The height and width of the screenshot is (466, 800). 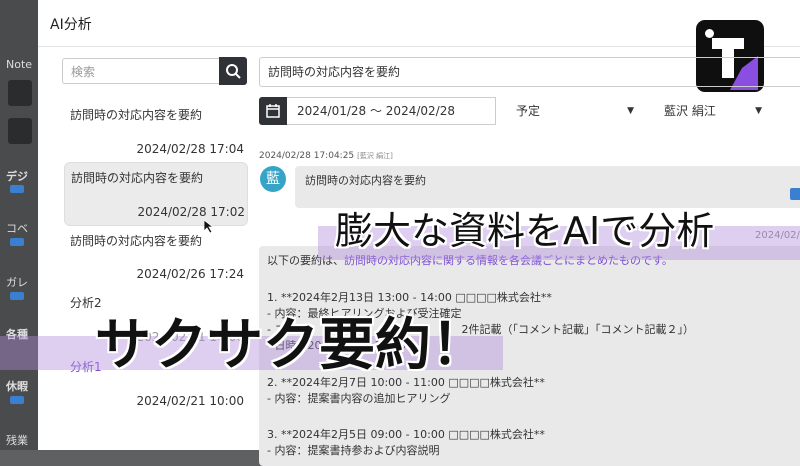 What do you see at coordinates (359, 398) in the screenshot?
I see `response-line: - 内容：提案書内容の追加ヒアリング` at bounding box center [359, 398].